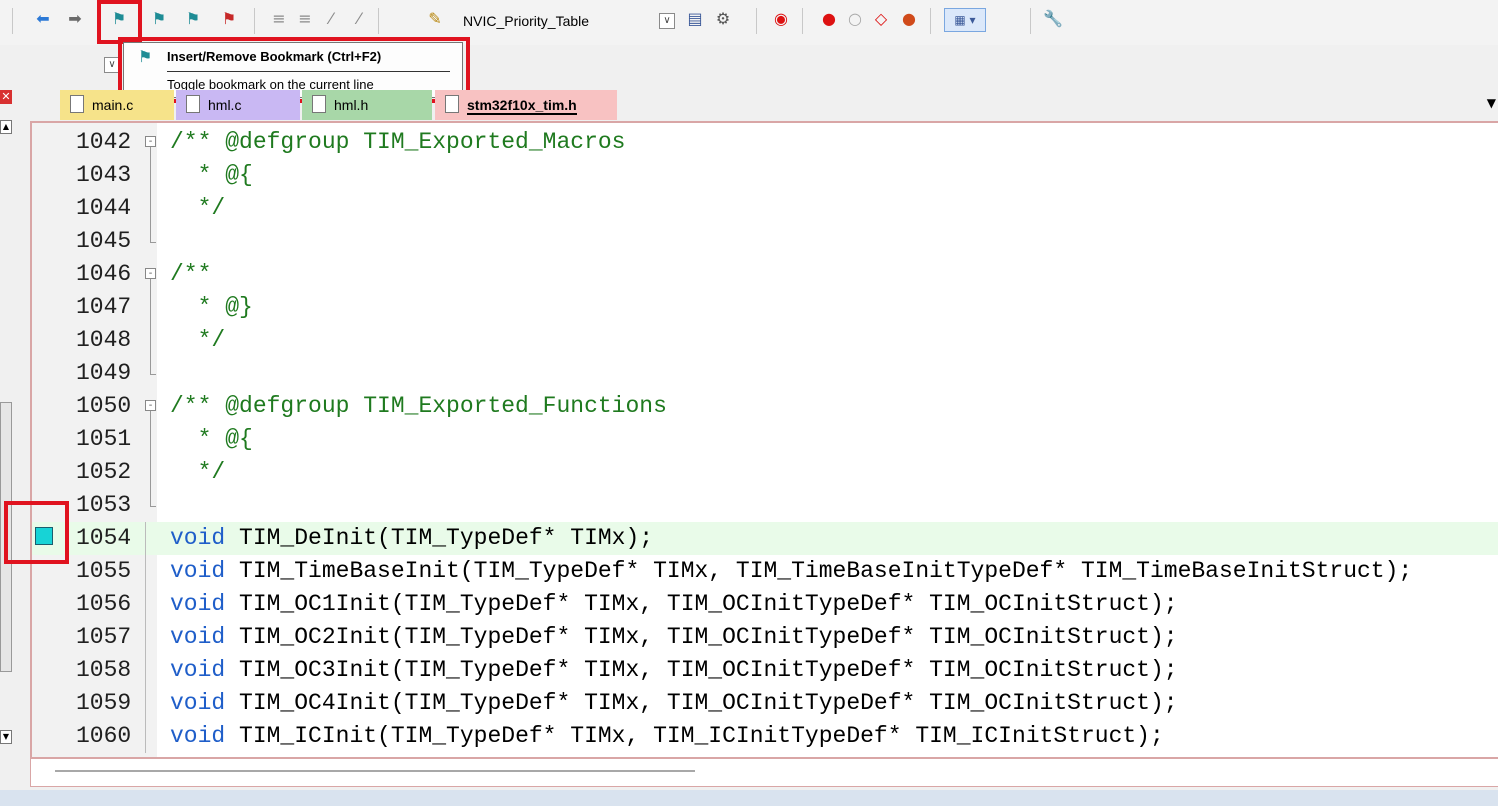 This screenshot has width=1498, height=806. Describe the element at coordinates (104, 307) in the screenshot. I see `line-number: 1047` at that location.